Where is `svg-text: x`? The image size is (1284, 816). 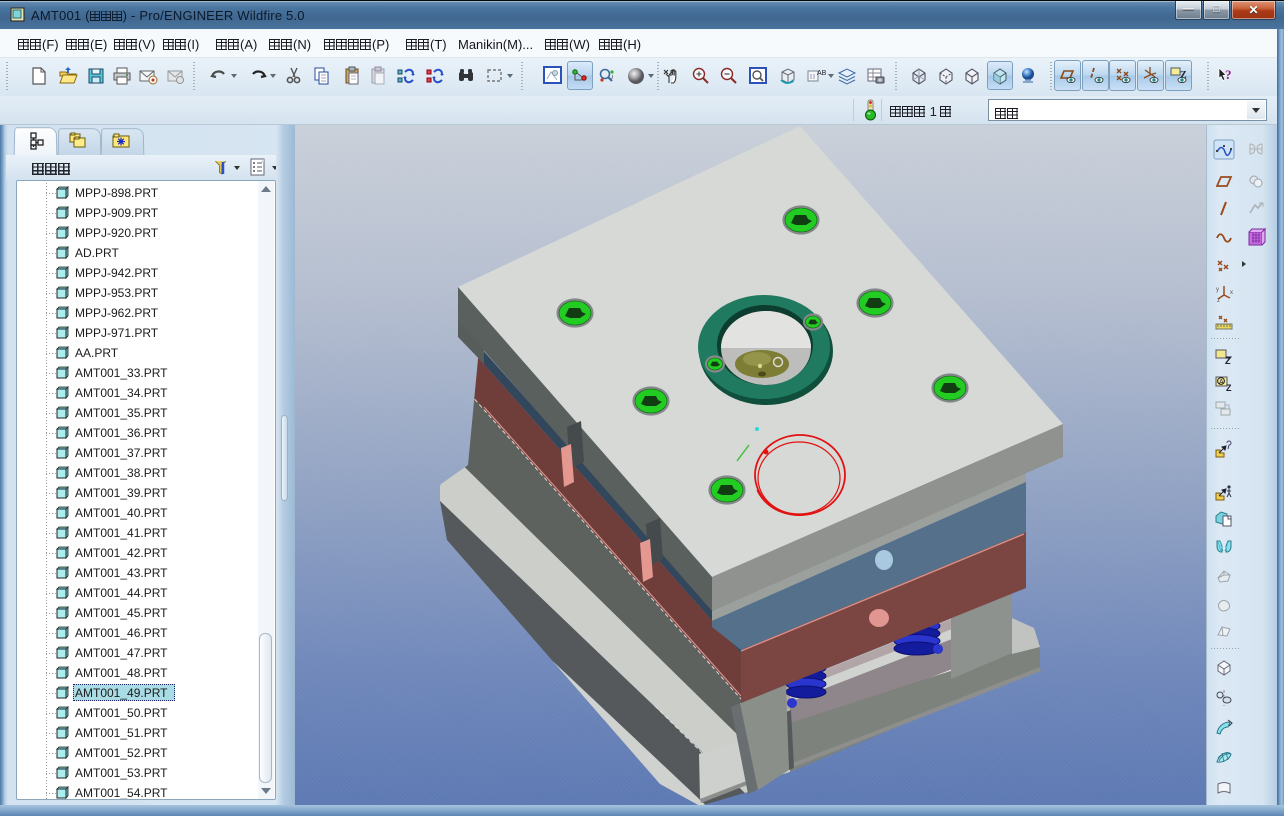 svg-text: x is located at coordinates (1231, 293).